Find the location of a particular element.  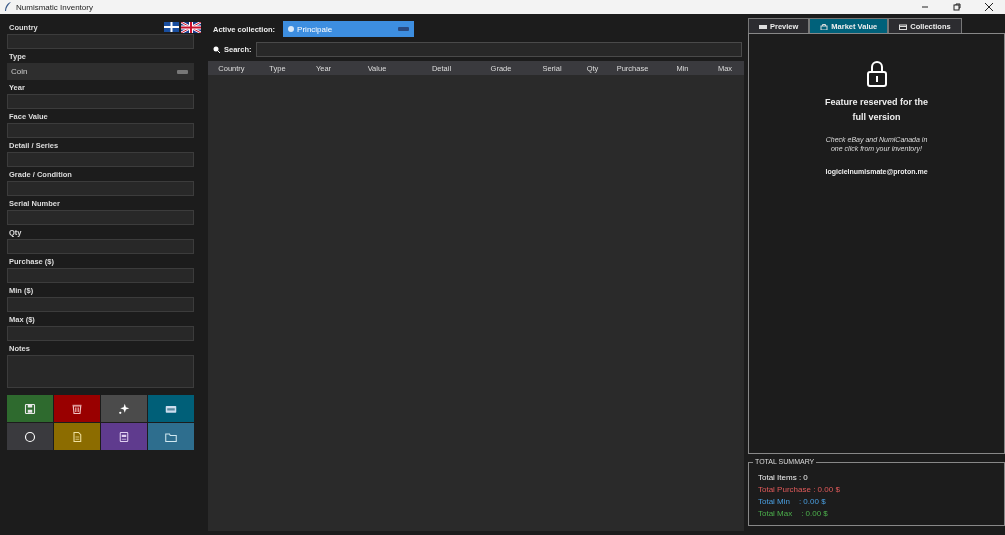

folder-button is located at coordinates (171, 436).